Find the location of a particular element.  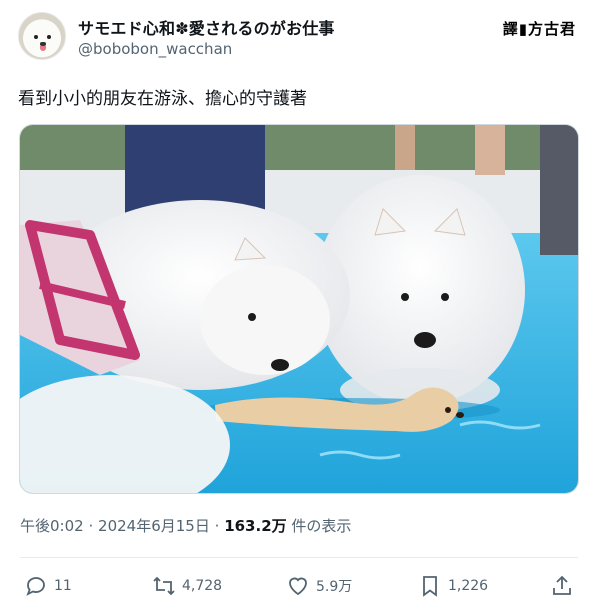

retweet-button: 4,728 is located at coordinates (187, 586).